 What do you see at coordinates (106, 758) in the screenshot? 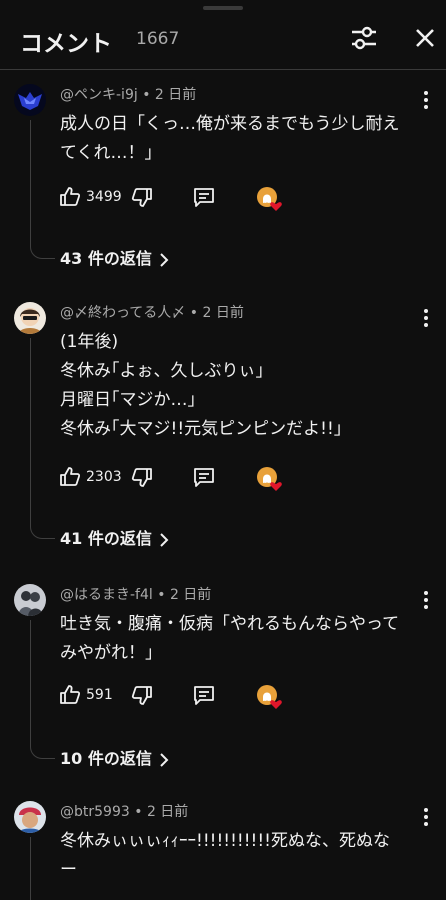
I see `replies-label: 10 件の返信` at bounding box center [106, 758].